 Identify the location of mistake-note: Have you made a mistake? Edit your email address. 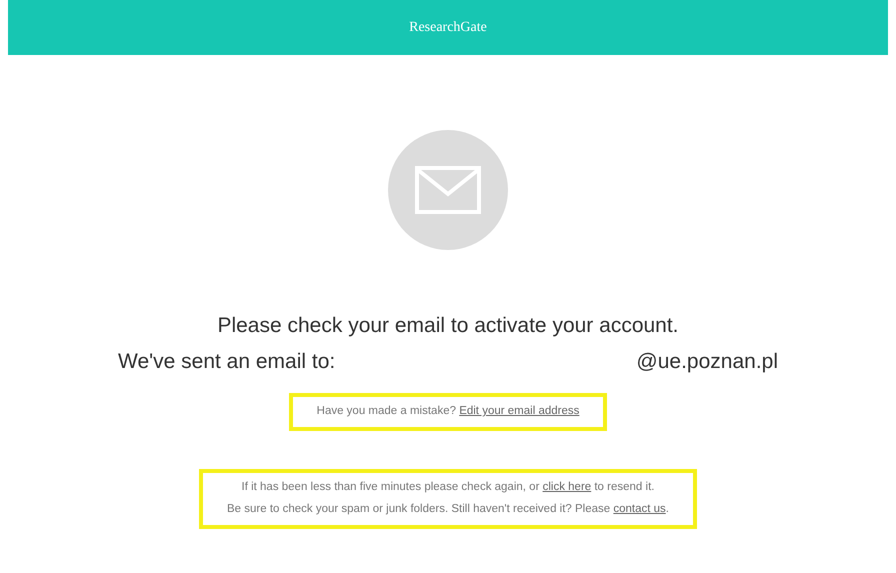
(448, 412).